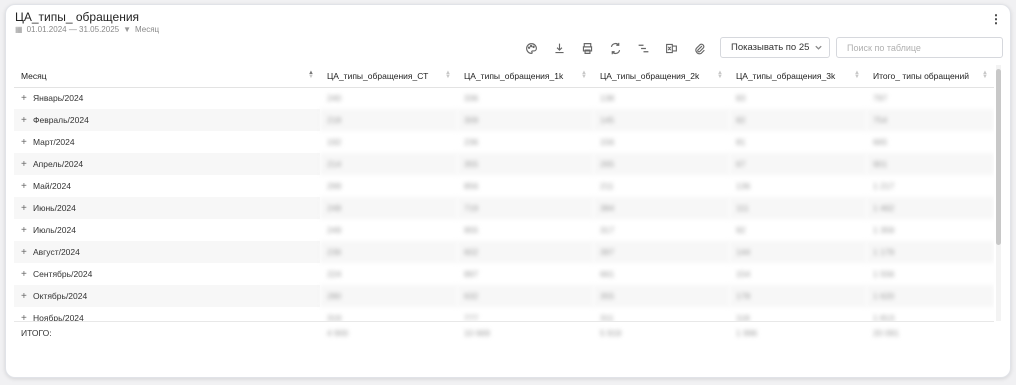 This screenshot has width=1016, height=385. I want to click on table-row: + Февраль/2024 218 309 145 82 754, so click(504, 120).